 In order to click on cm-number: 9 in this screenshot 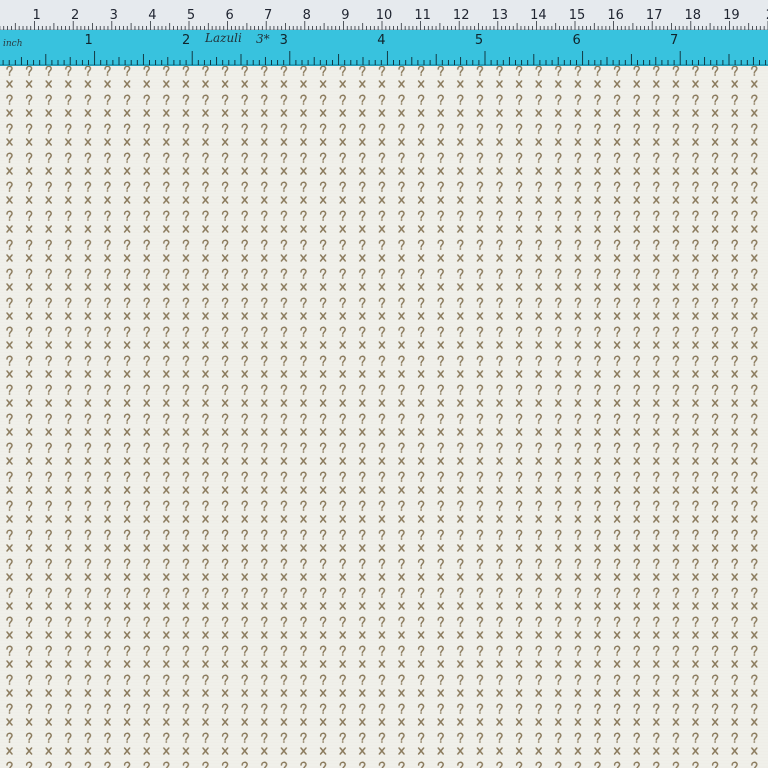, I will do `click(345, 15)`.